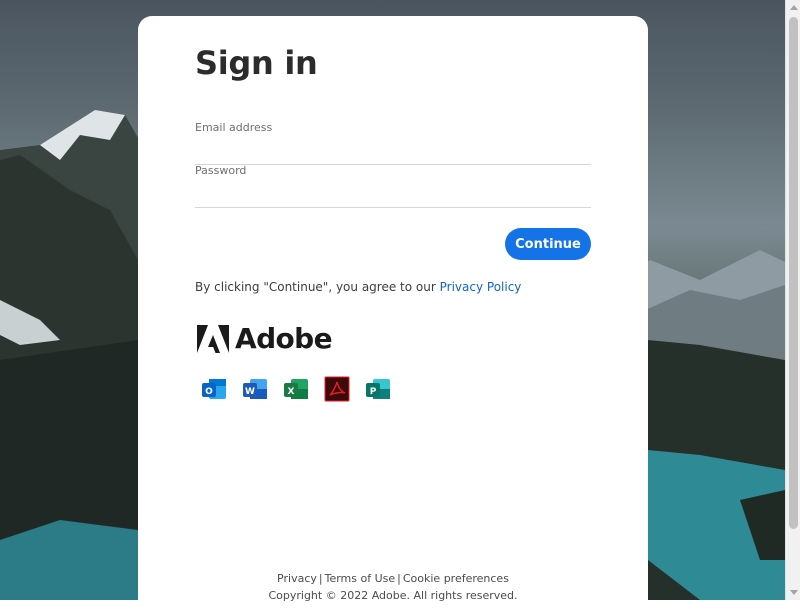 This screenshot has height=616, width=800. Describe the element at coordinates (337, 389) in the screenshot. I see `acrobat-icon` at that location.